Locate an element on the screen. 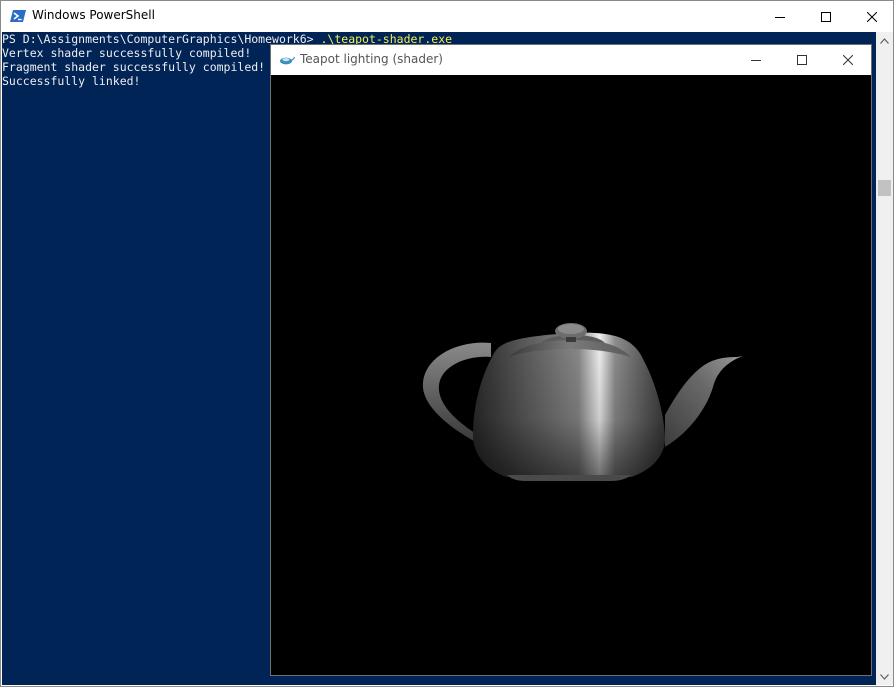  console-output-line: Vertex shader successfully compiled! is located at coordinates (127, 53).